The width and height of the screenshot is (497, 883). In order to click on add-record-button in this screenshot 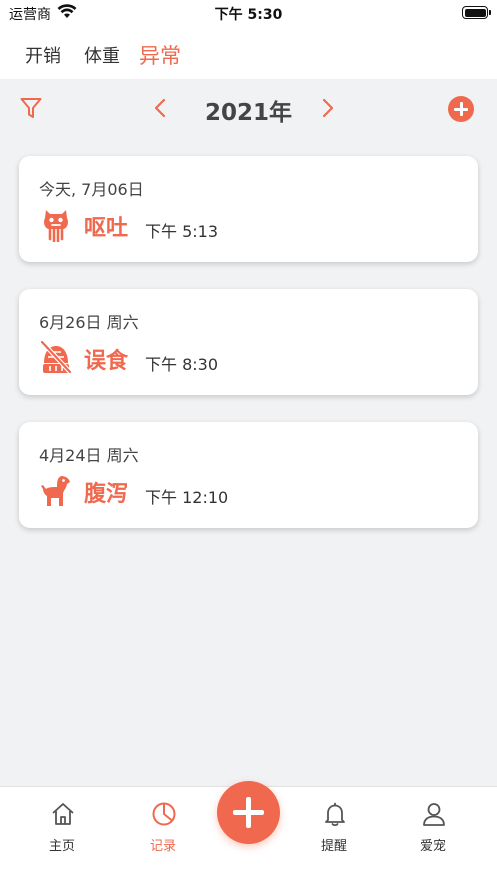, I will do `click(461, 109)`.